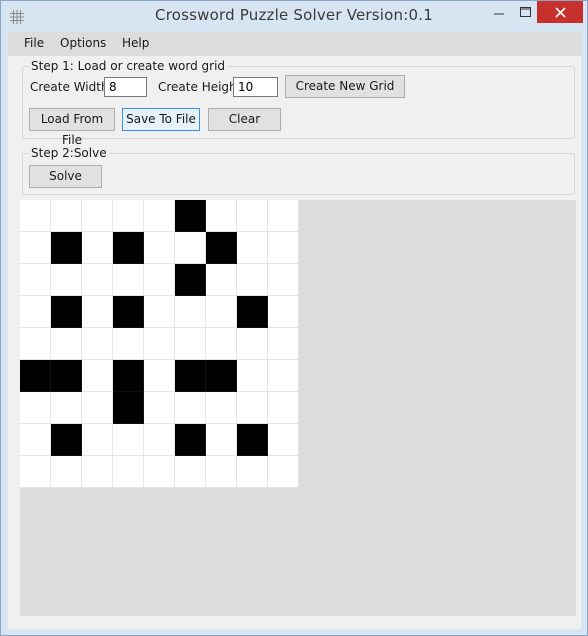  I want to click on menu-options: Options, so click(83, 43).